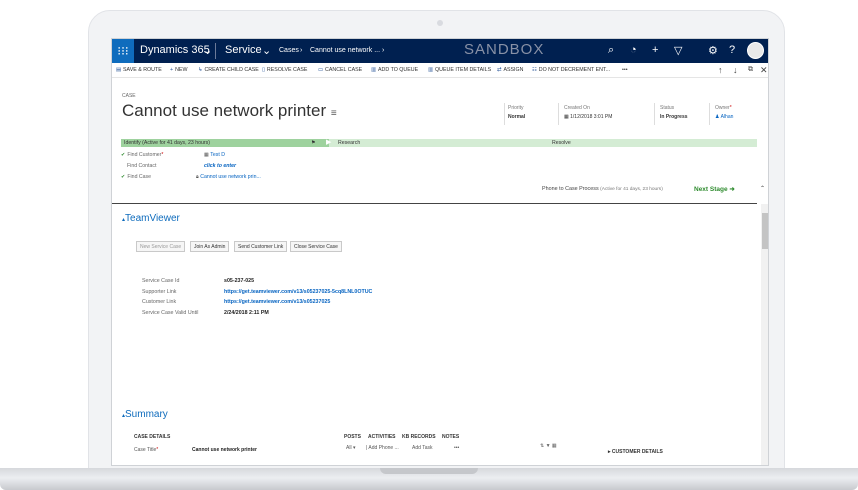 This screenshot has height=490, width=858. Describe the element at coordinates (374, 70) in the screenshot. I see `queue-icon: ▥` at that location.